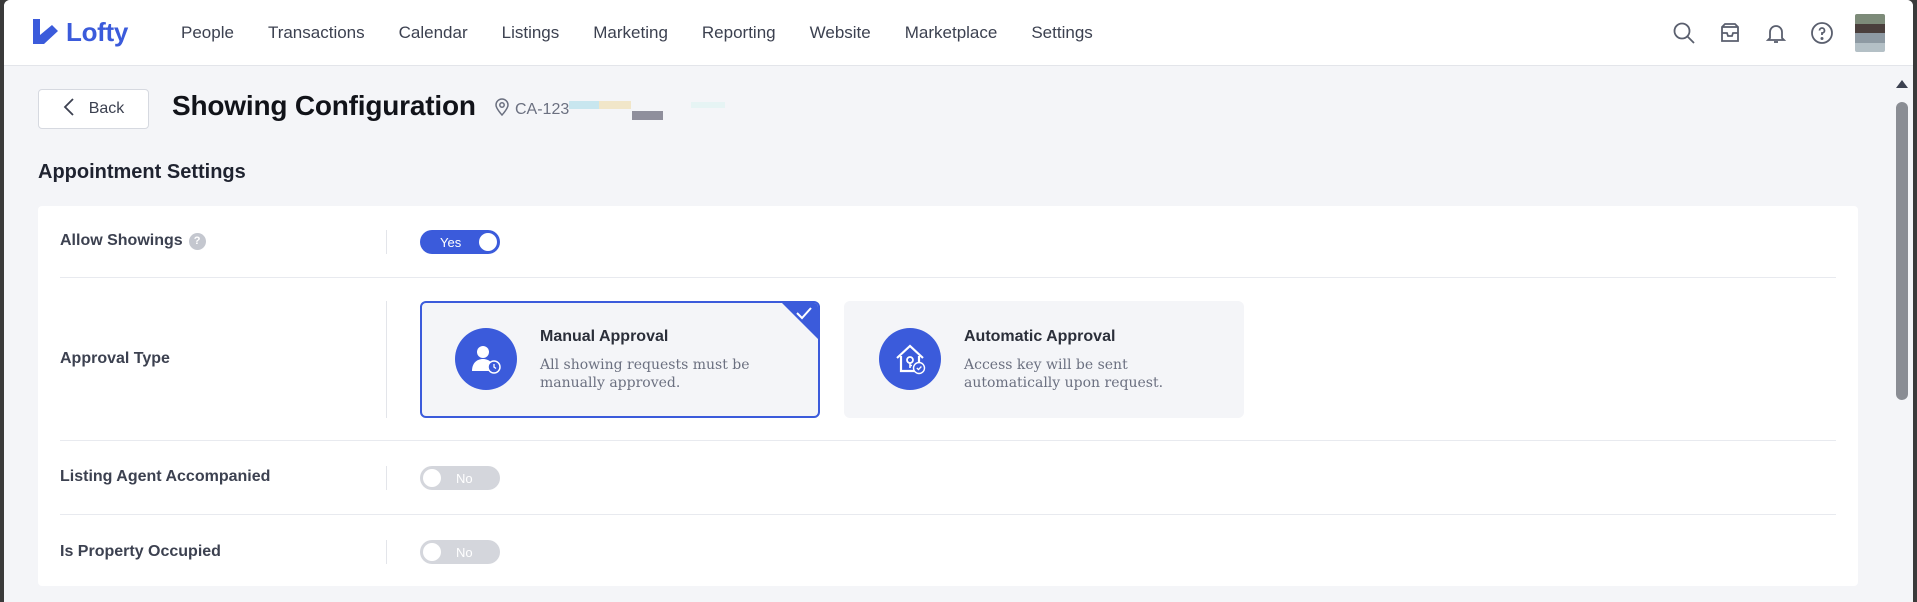 The width and height of the screenshot is (1917, 602). What do you see at coordinates (804, 315) in the screenshot?
I see `check-icon` at bounding box center [804, 315].